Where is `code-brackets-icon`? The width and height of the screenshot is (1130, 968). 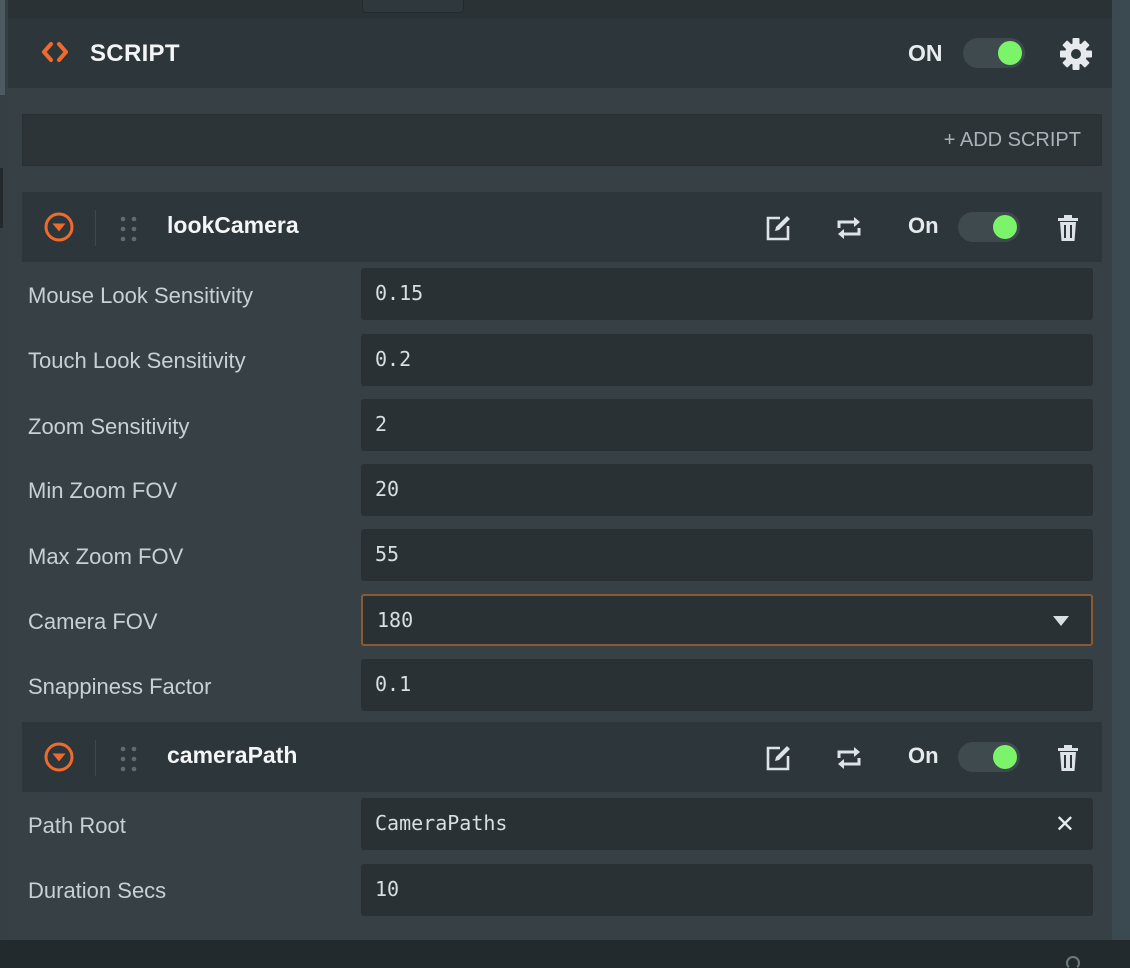
code-brackets-icon is located at coordinates (55, 52).